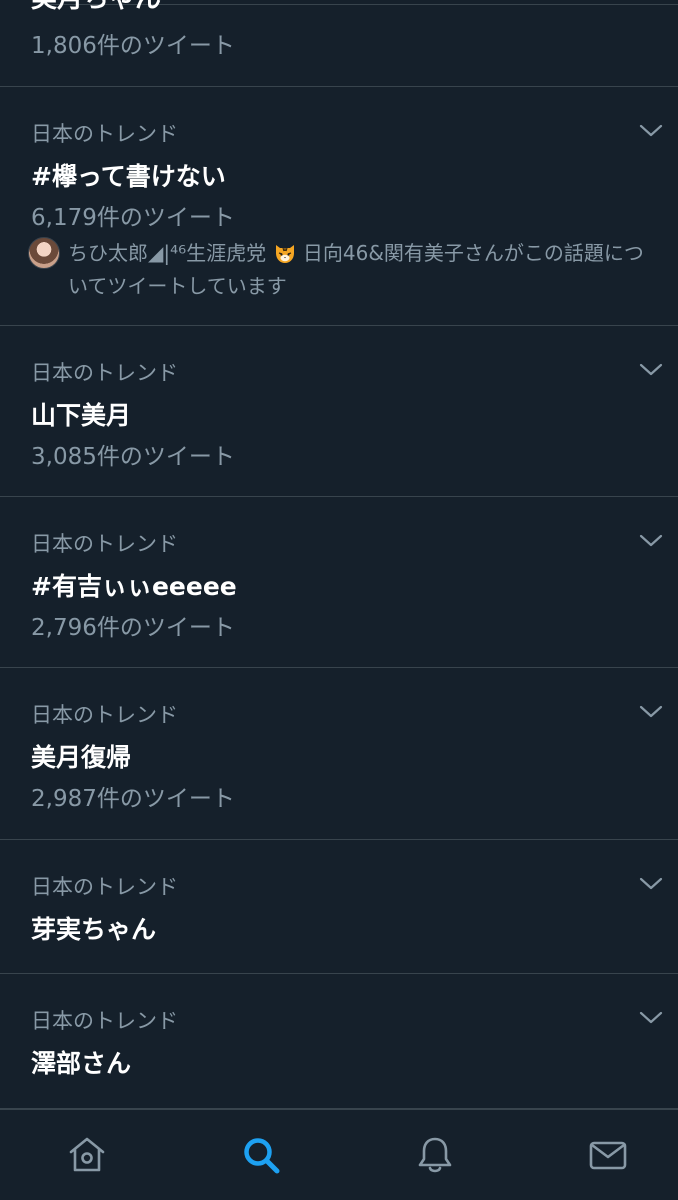 This screenshot has width=678, height=1200. What do you see at coordinates (339, 1041) in the screenshot?
I see `trend-item: 日本のトレンド 澤部さん` at bounding box center [339, 1041].